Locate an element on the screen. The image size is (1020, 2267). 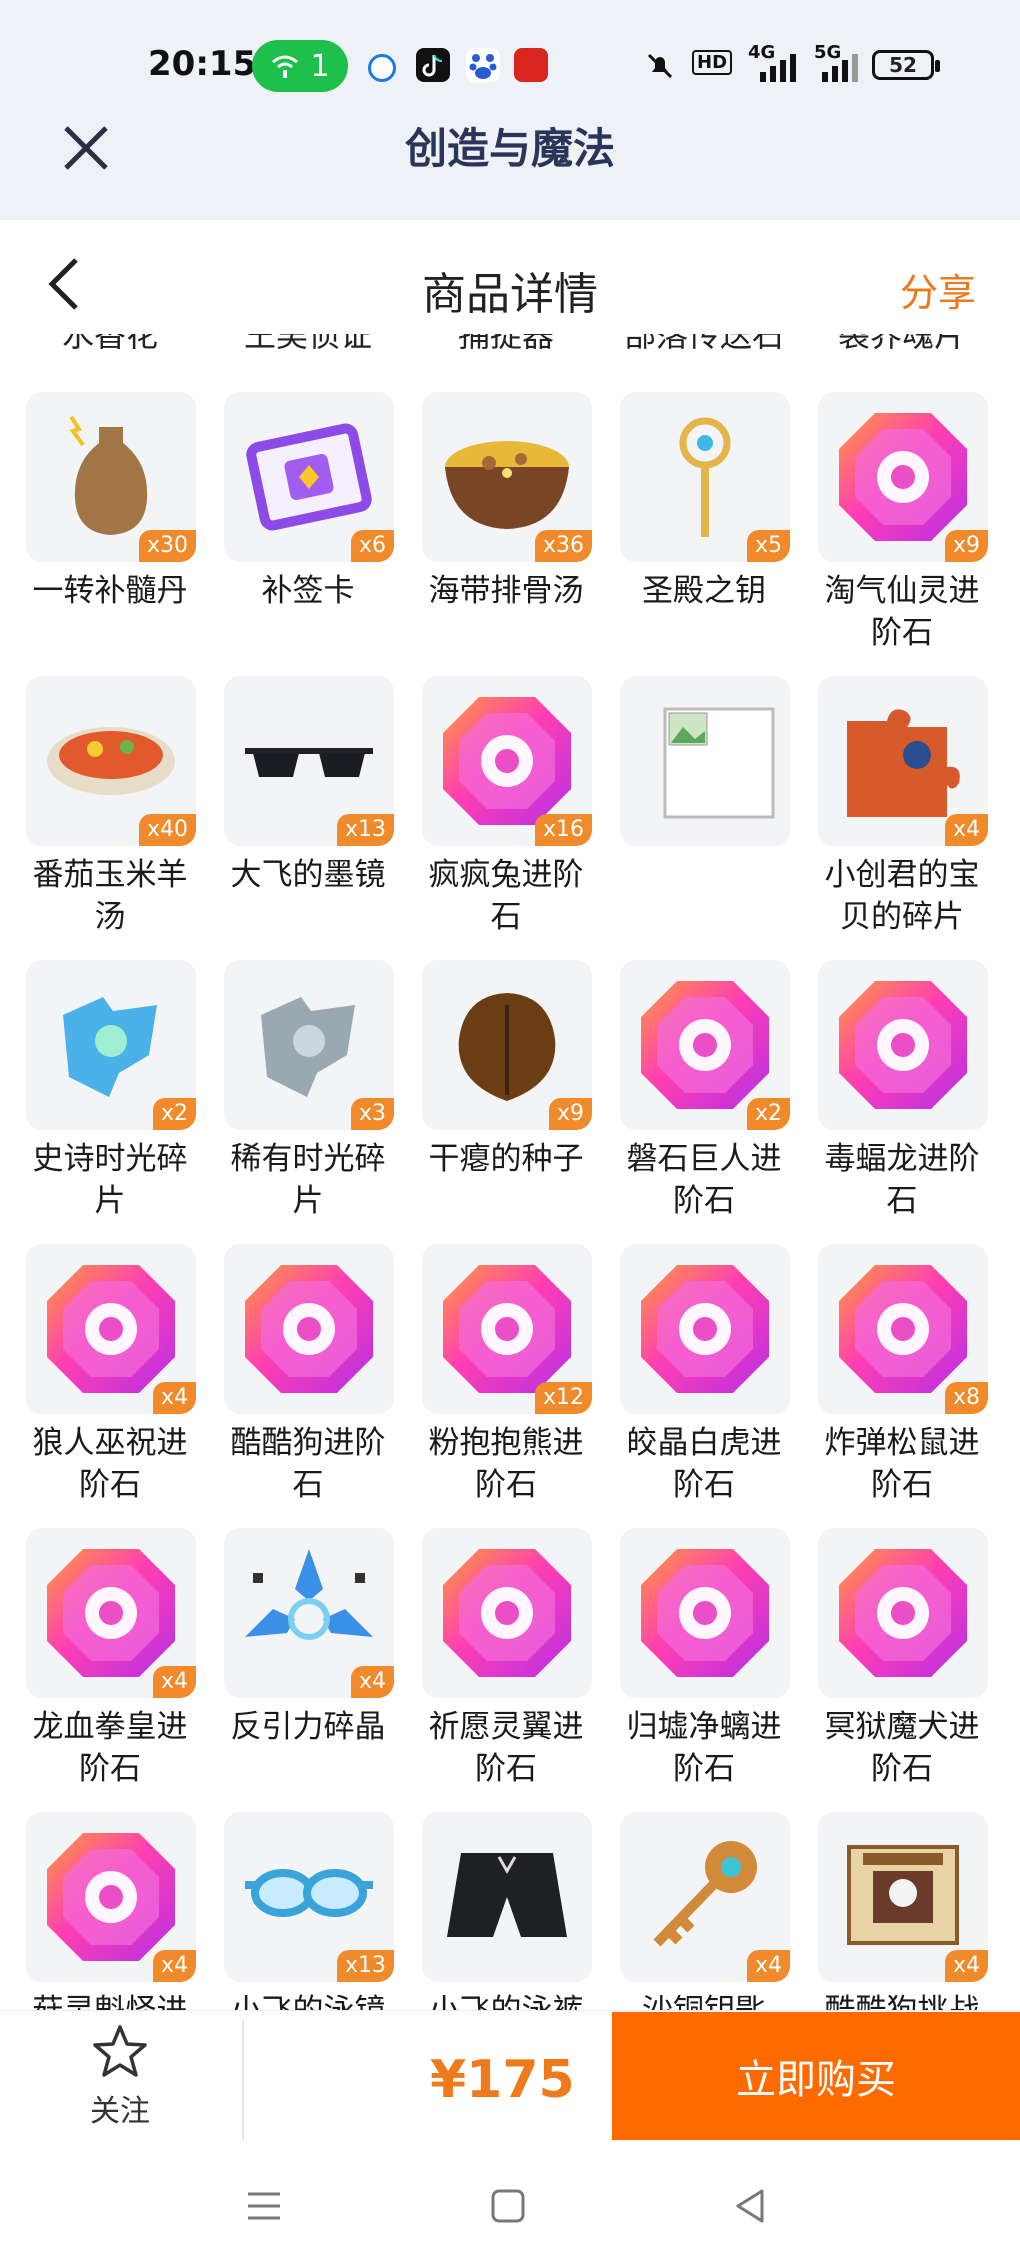
quantity-badge: x16 is located at coordinates (563, 830).